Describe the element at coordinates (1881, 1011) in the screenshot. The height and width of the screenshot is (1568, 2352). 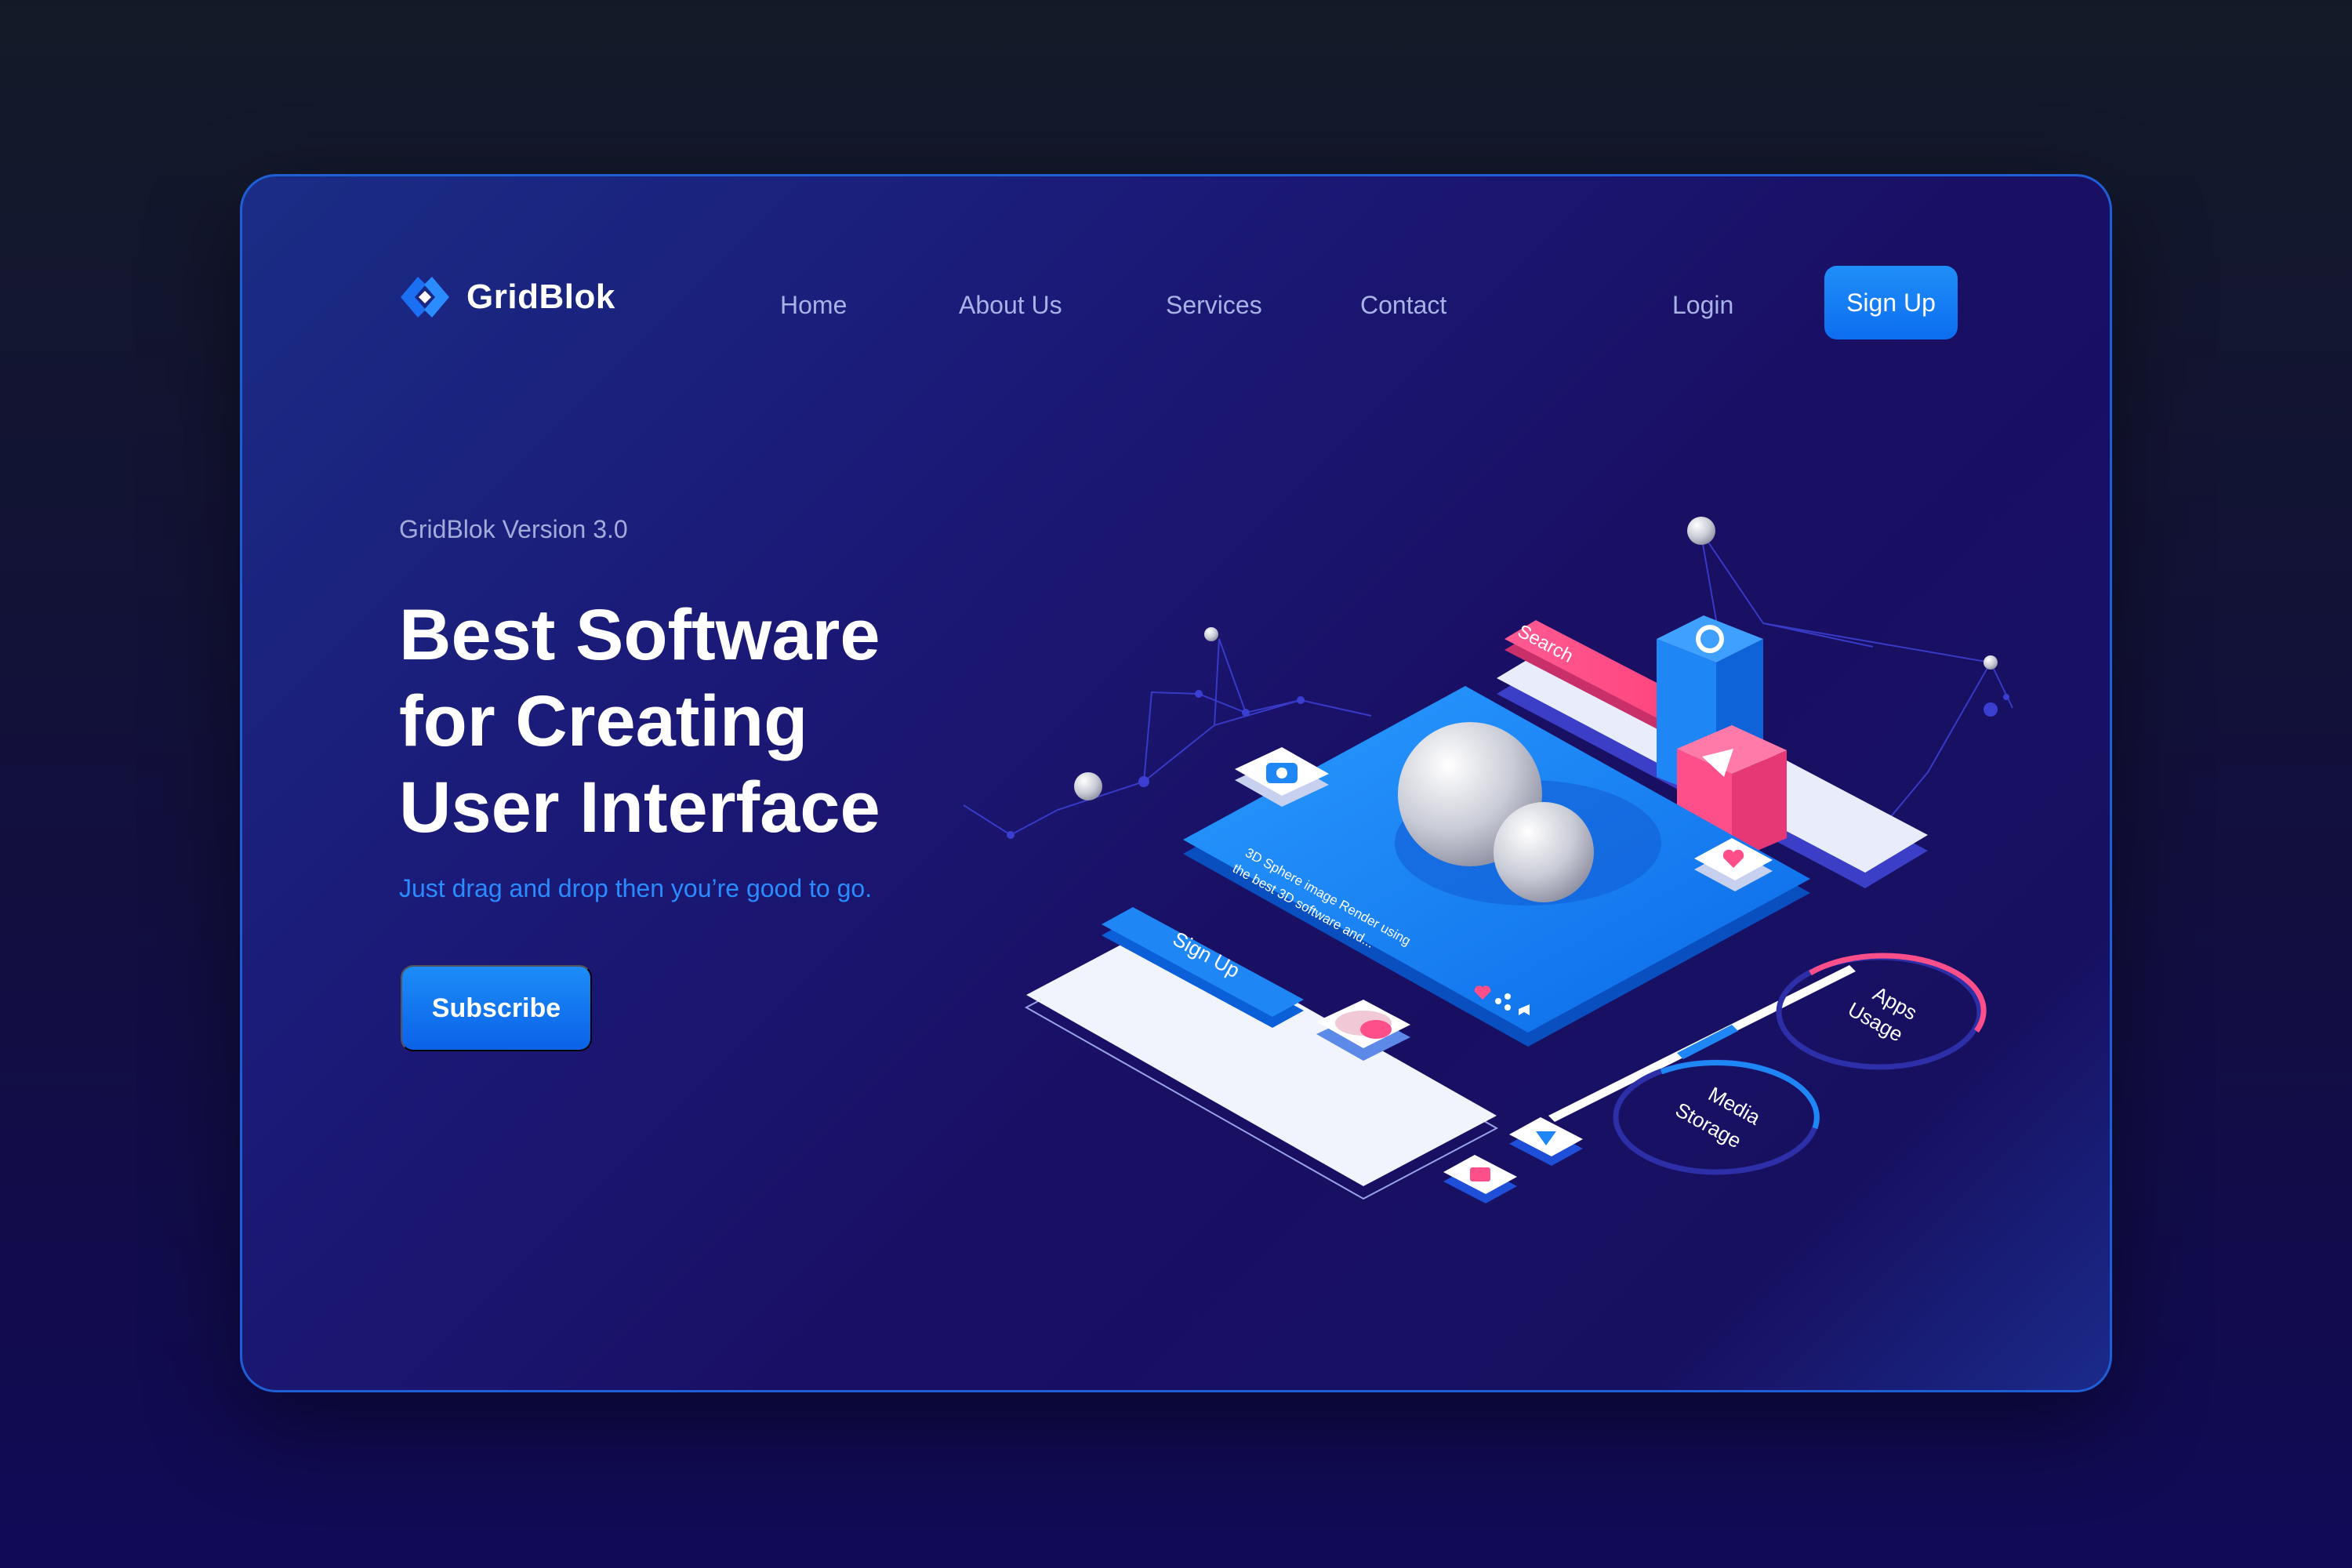
I see `apps-usage-ring: Apps Usage` at that location.